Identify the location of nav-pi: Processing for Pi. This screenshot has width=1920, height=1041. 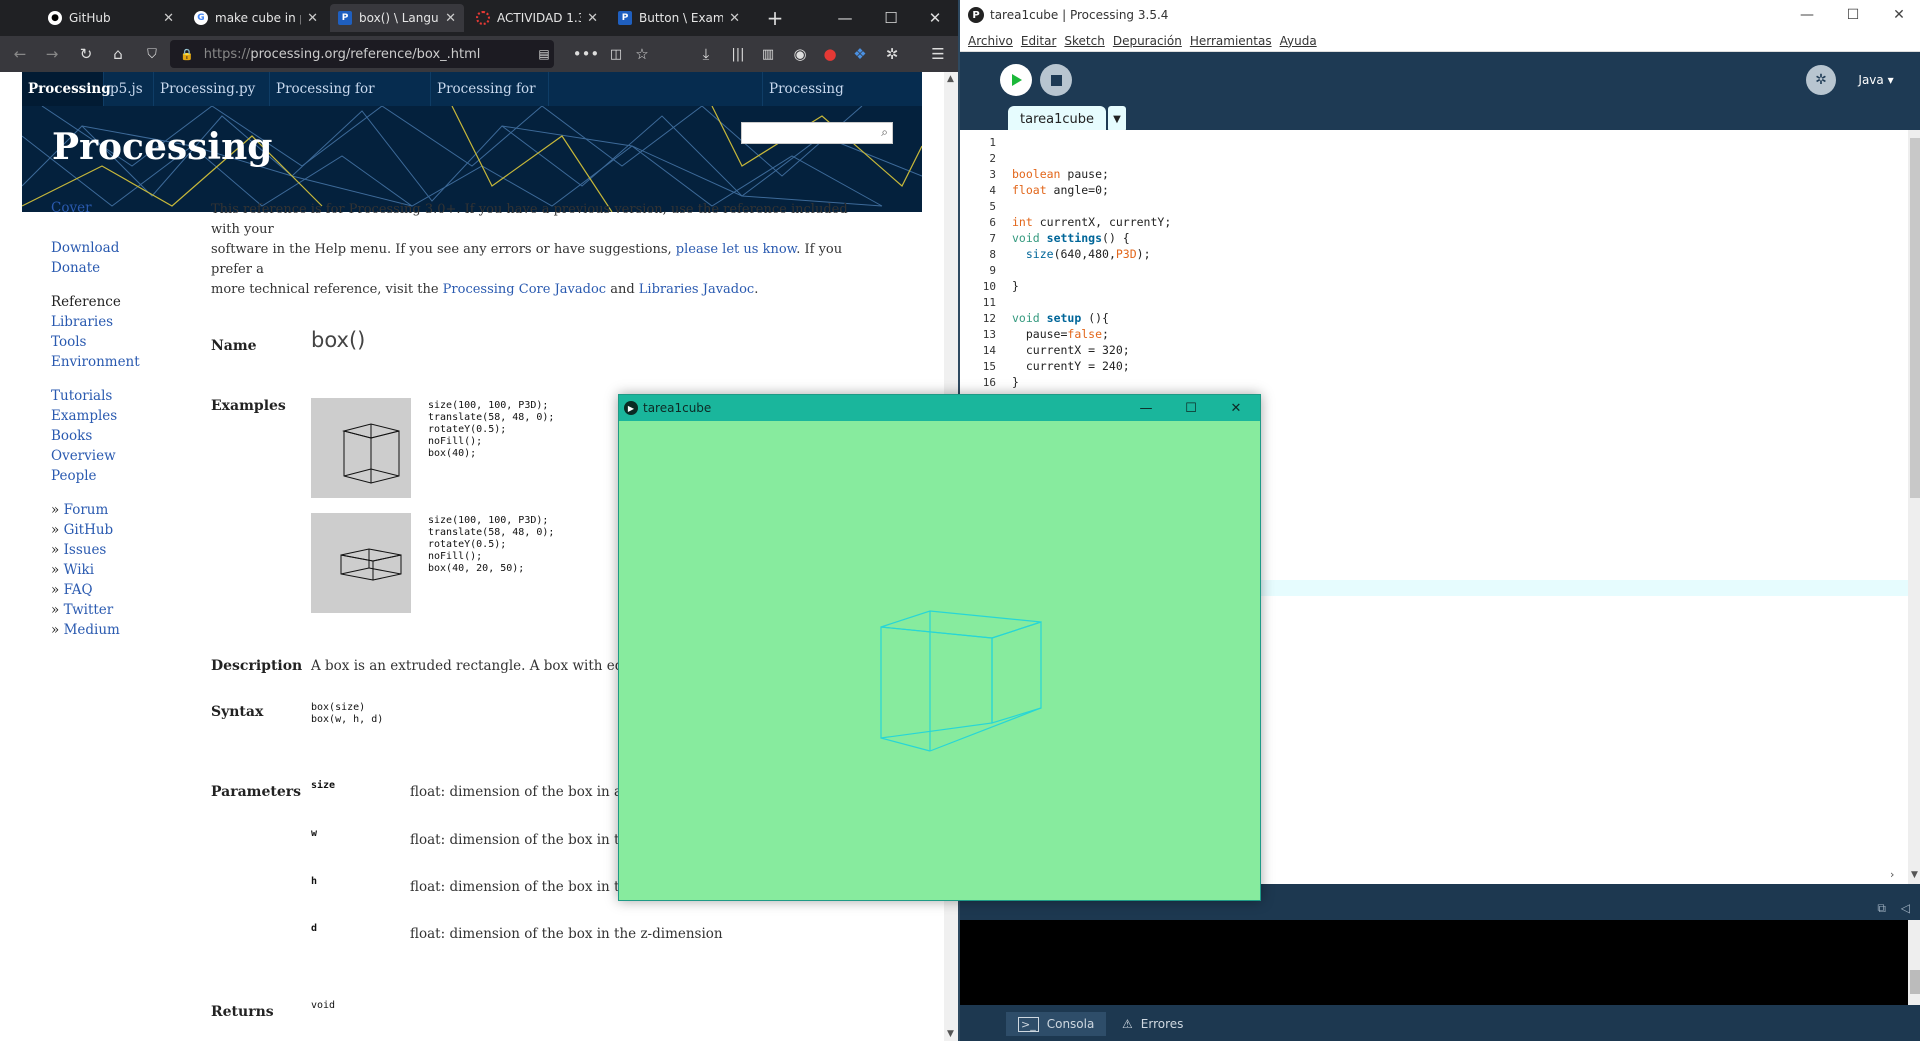
(490, 101).